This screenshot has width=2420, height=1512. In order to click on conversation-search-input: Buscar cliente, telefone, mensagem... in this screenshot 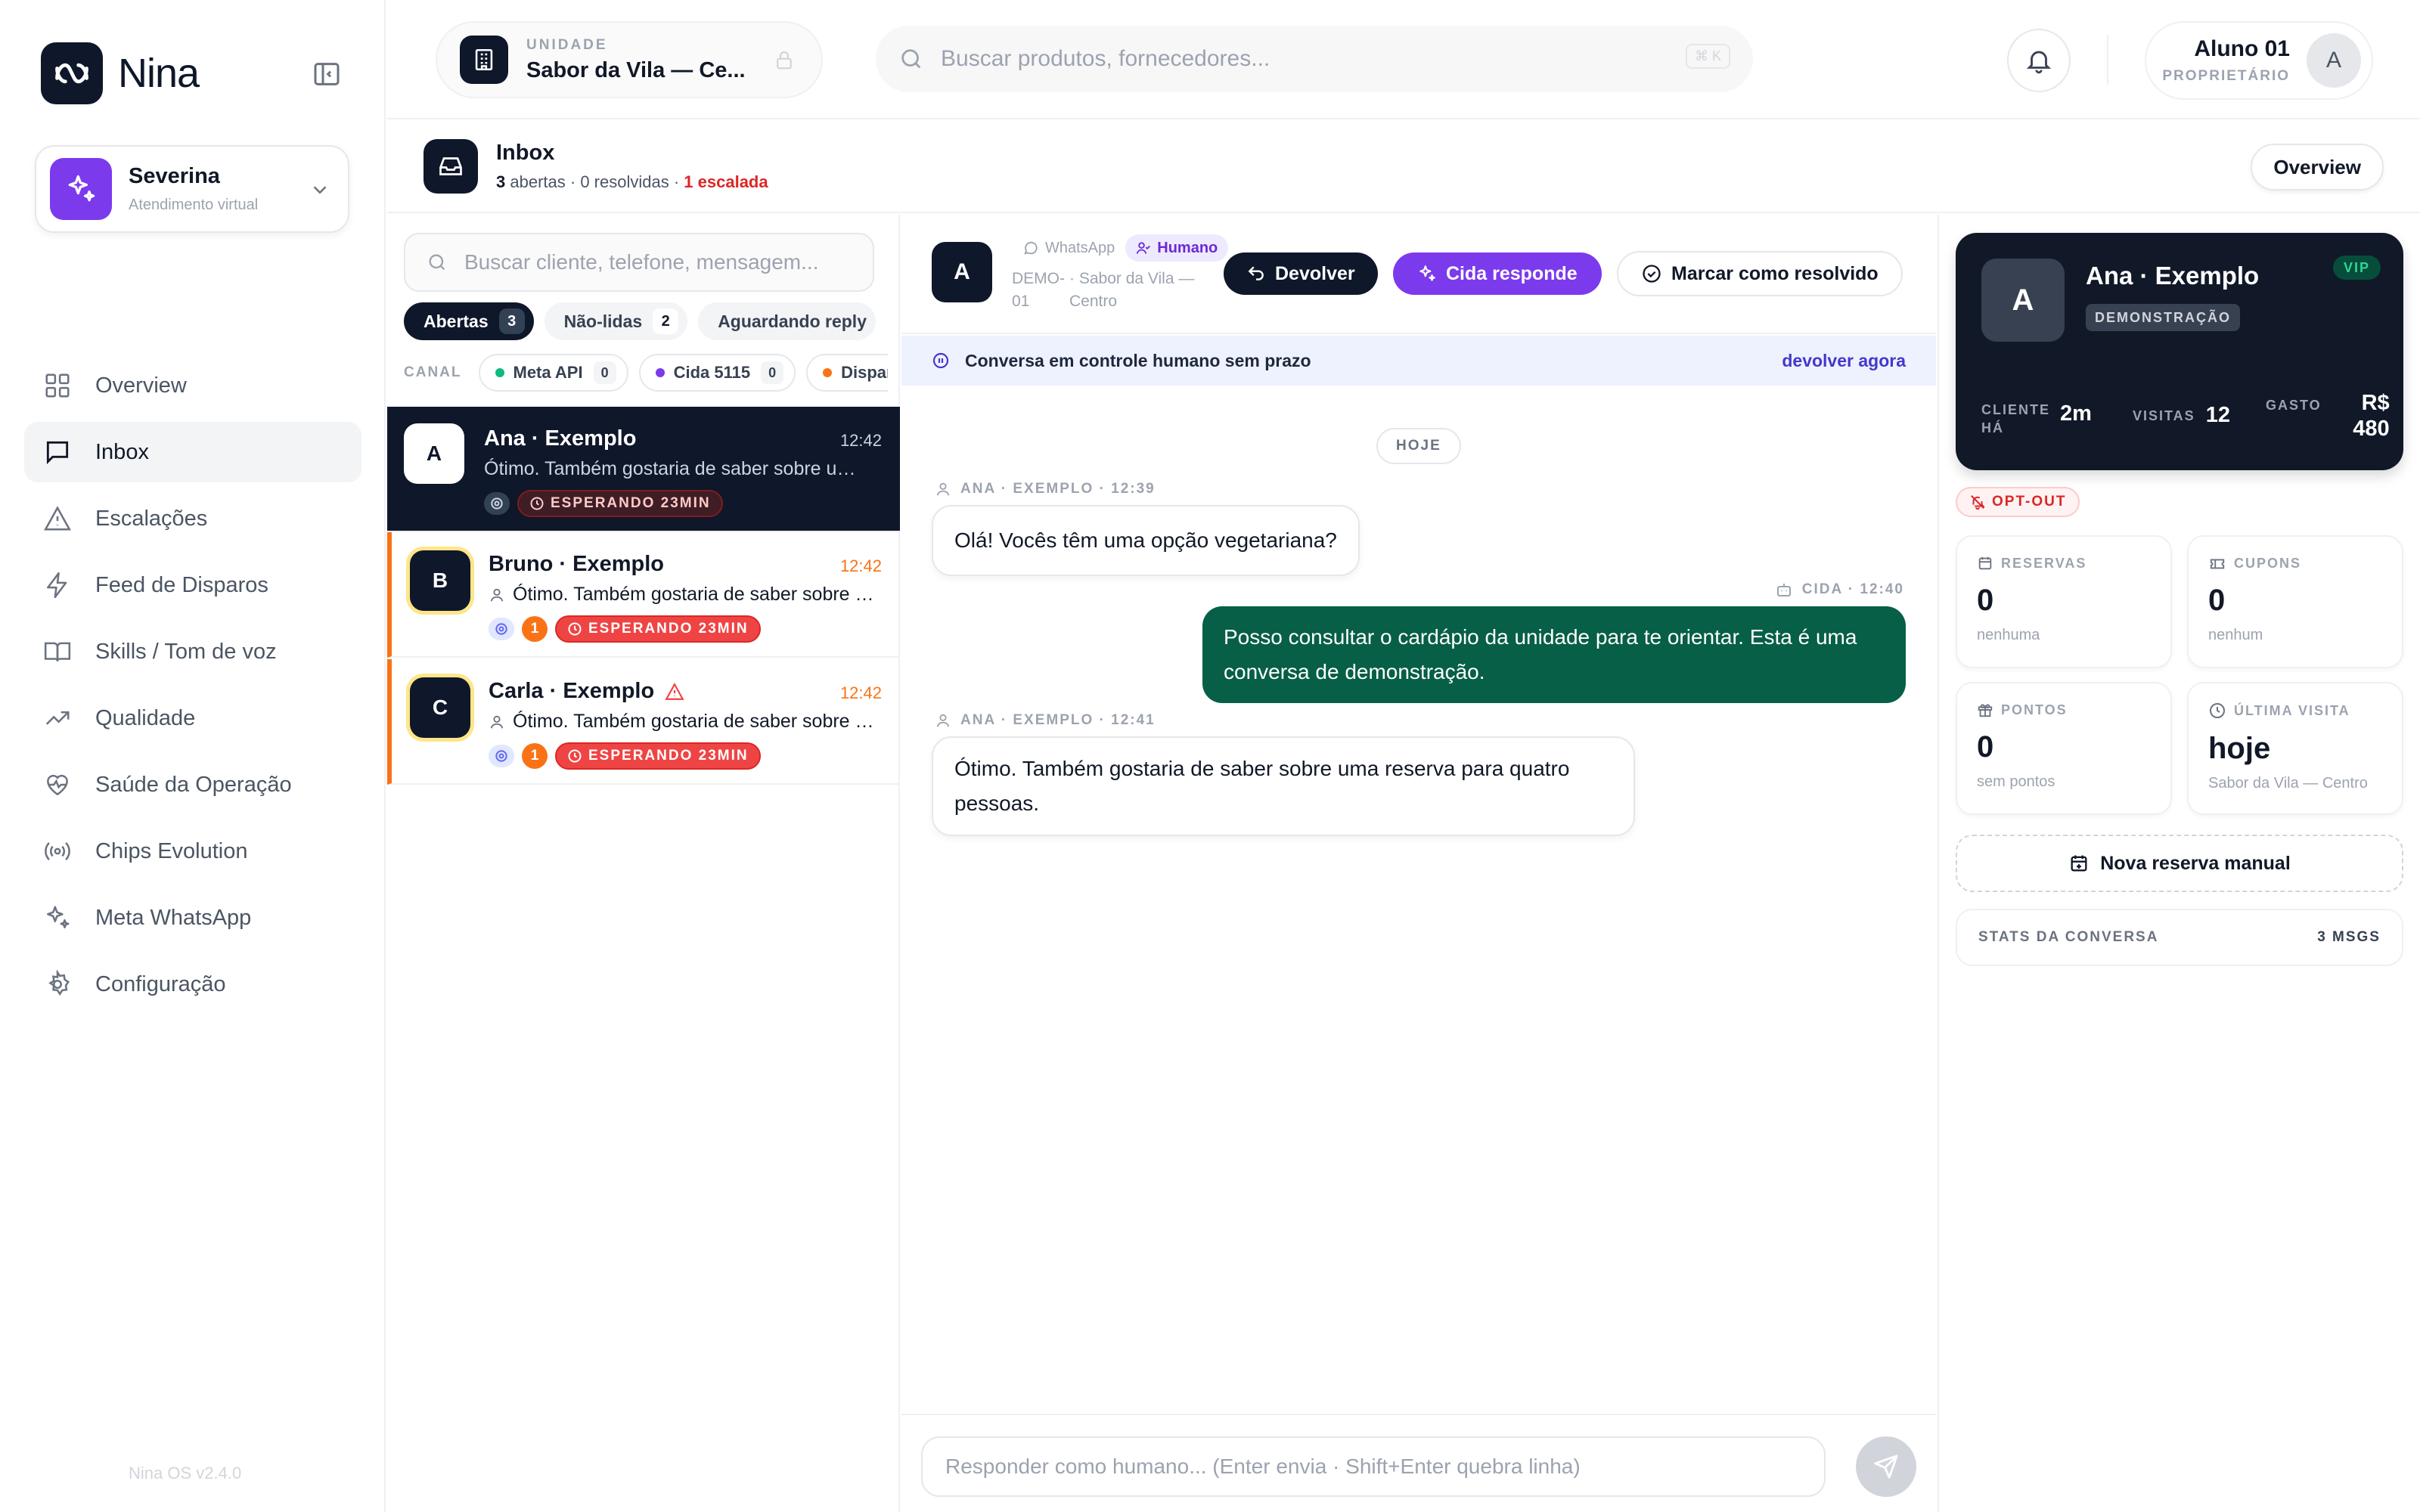, I will do `click(639, 262)`.